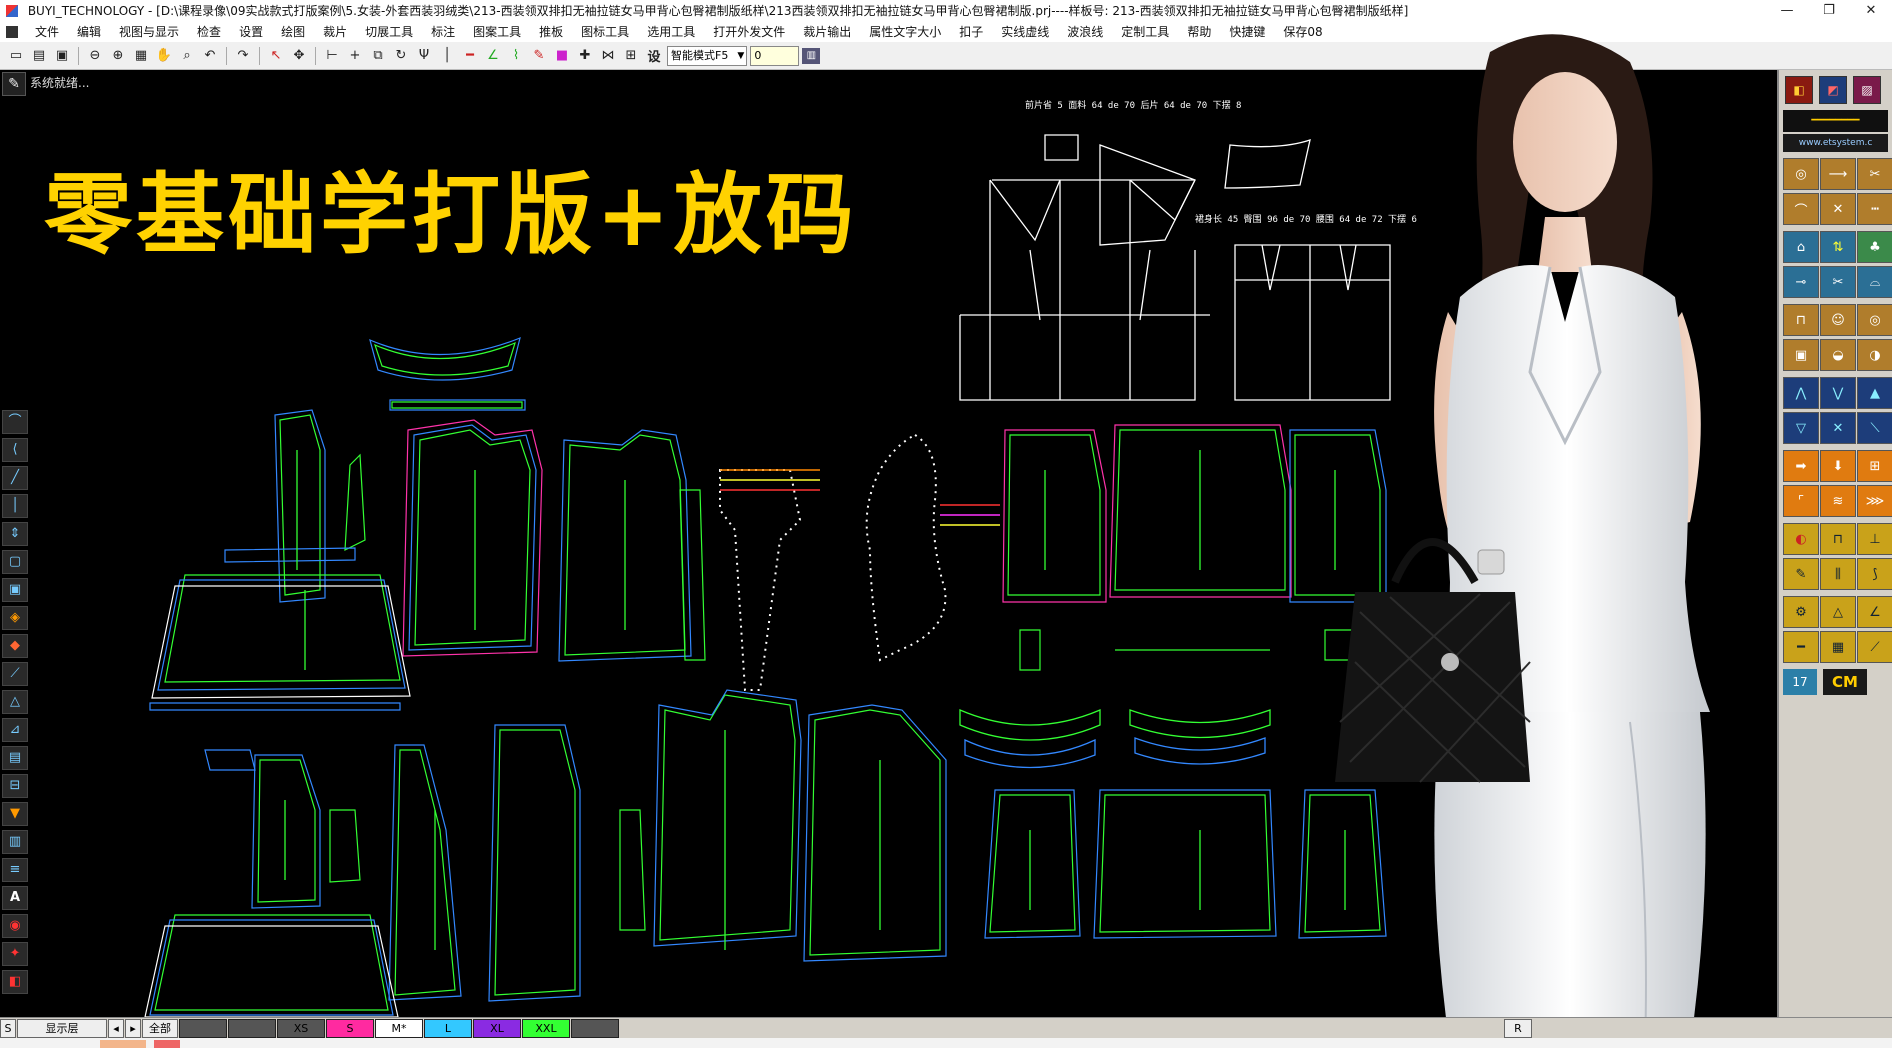 This screenshot has width=1892, height=1048. What do you see at coordinates (1874, 539) in the screenshot?
I see `pants-icon: ⊥` at bounding box center [1874, 539].